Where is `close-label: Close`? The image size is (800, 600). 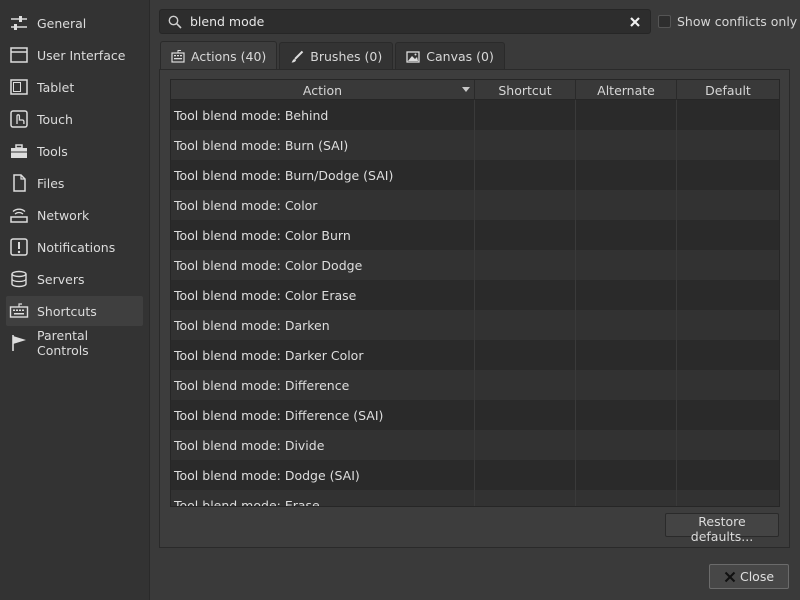 close-label: Close is located at coordinates (757, 576).